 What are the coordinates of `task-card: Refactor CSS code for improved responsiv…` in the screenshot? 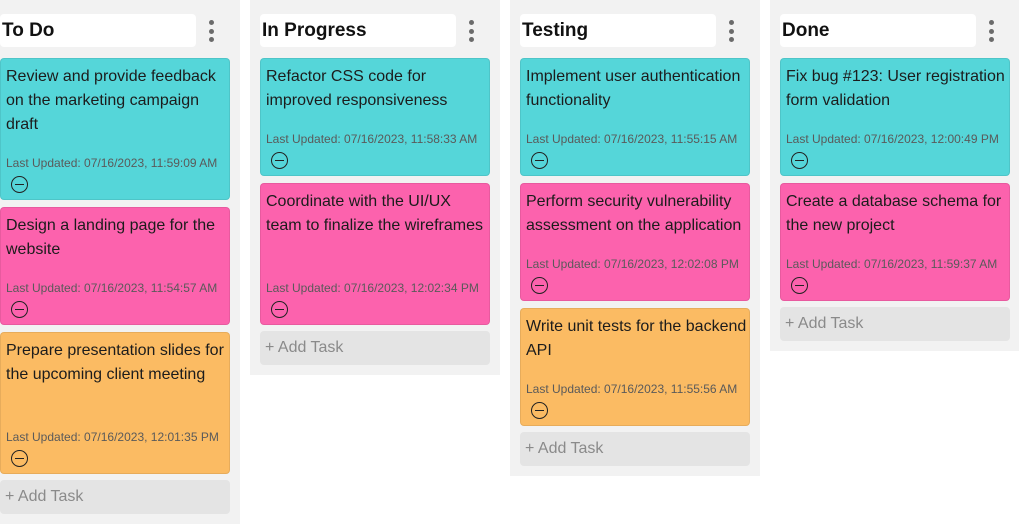 It's located at (375, 117).